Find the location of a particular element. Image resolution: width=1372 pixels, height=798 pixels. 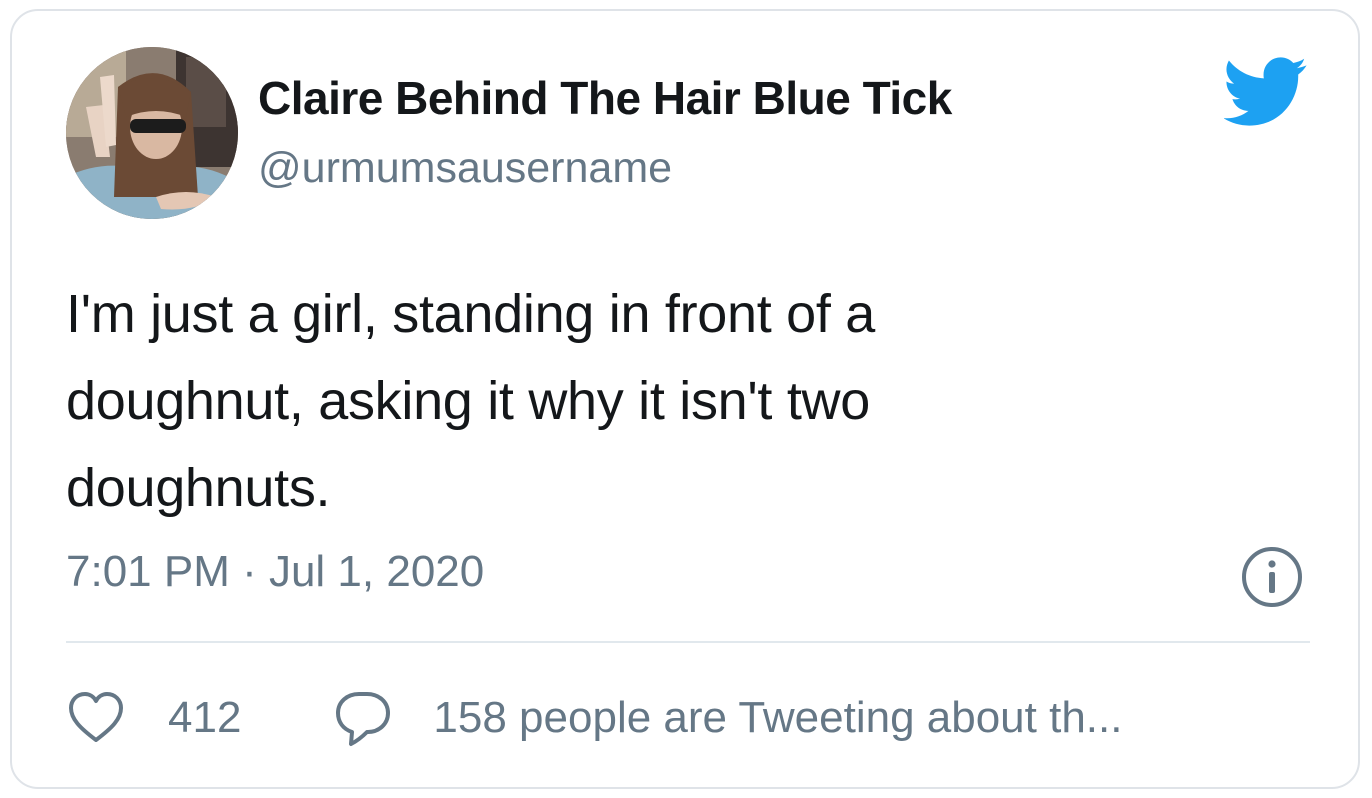

display-name: Claire Behind The Hair Blue Tick is located at coordinates (605, 98).